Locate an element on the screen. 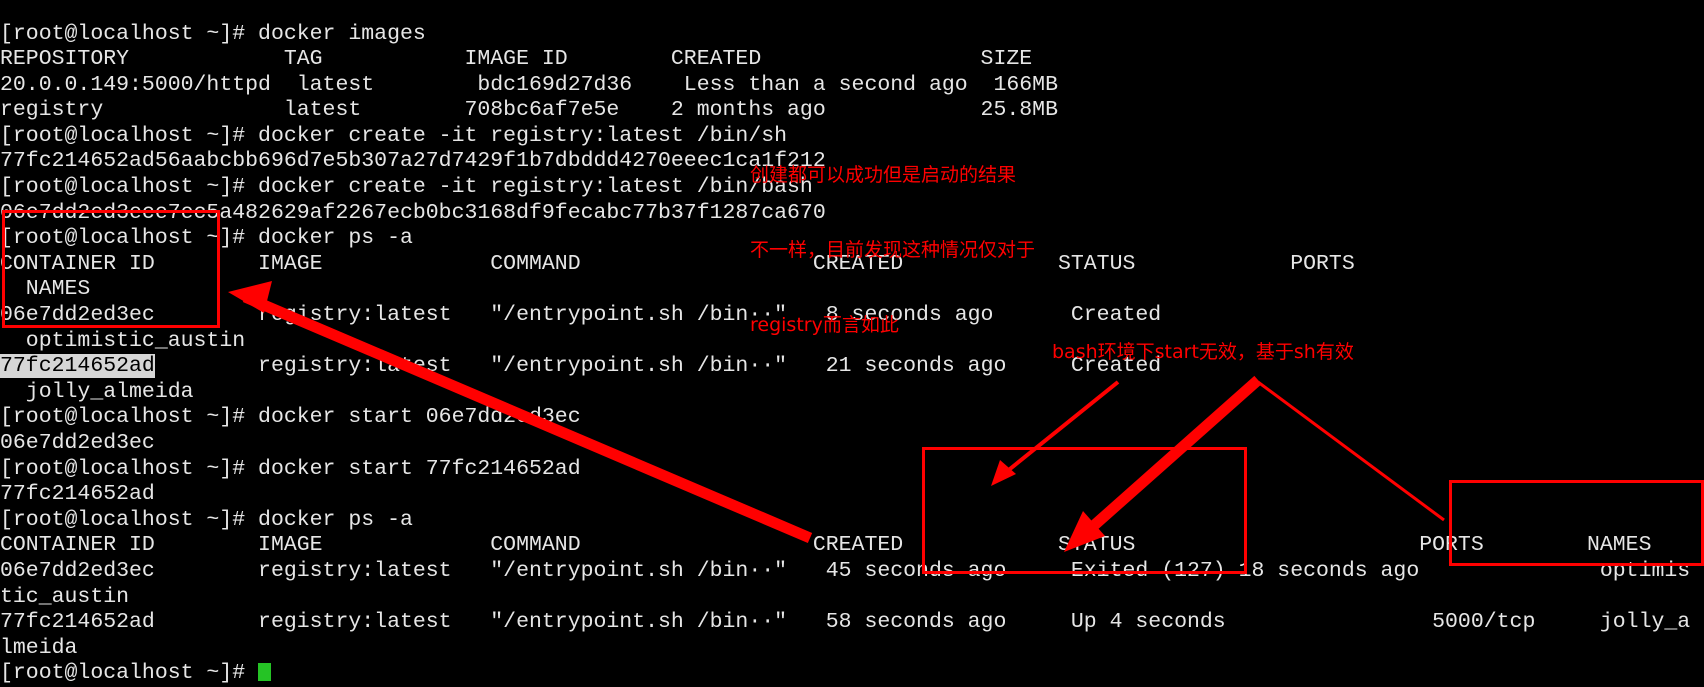 Image resolution: width=1704 pixels, height=687 pixels. terminal-line: [root@localhost ~]# docker images is located at coordinates (213, 33).